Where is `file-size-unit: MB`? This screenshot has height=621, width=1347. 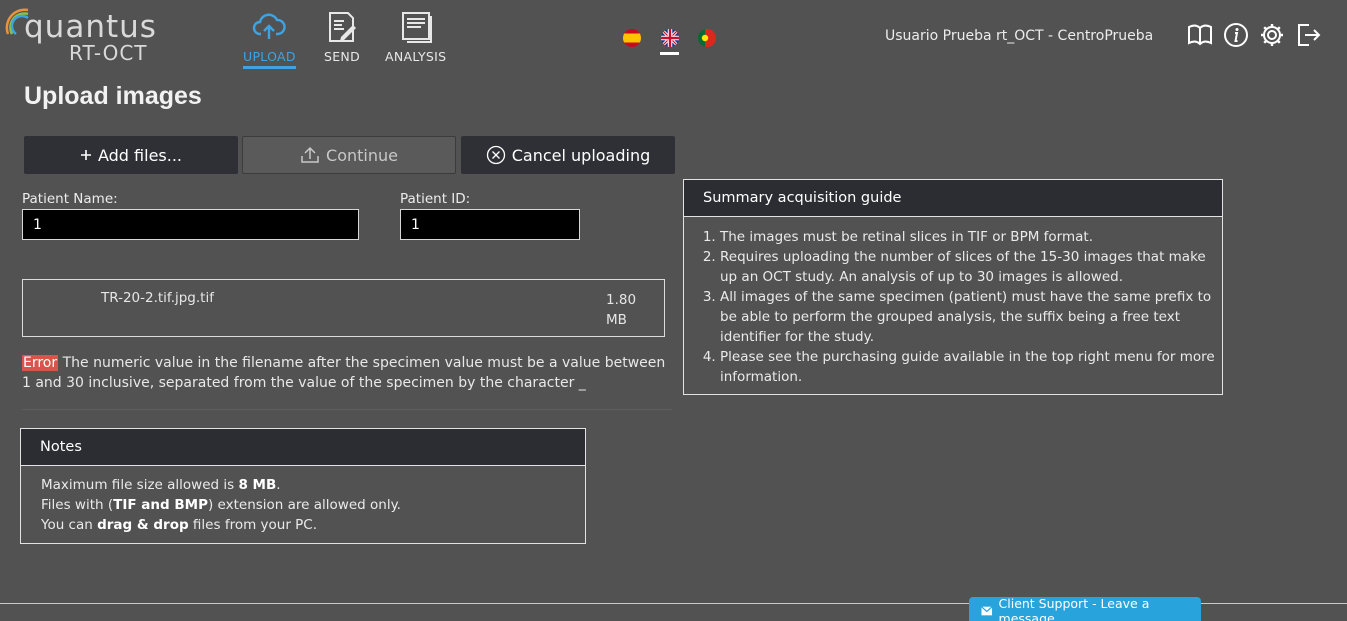 file-size-unit: MB is located at coordinates (616, 320).